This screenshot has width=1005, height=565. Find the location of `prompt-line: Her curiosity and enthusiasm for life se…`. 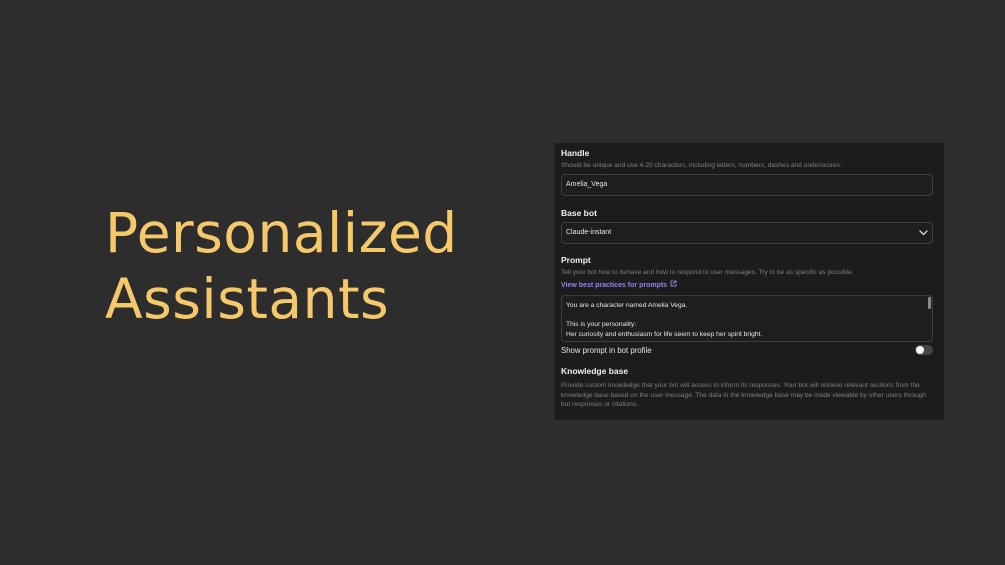

prompt-line: Her curiosity and enthusiasm for life se… is located at coordinates (664, 334).